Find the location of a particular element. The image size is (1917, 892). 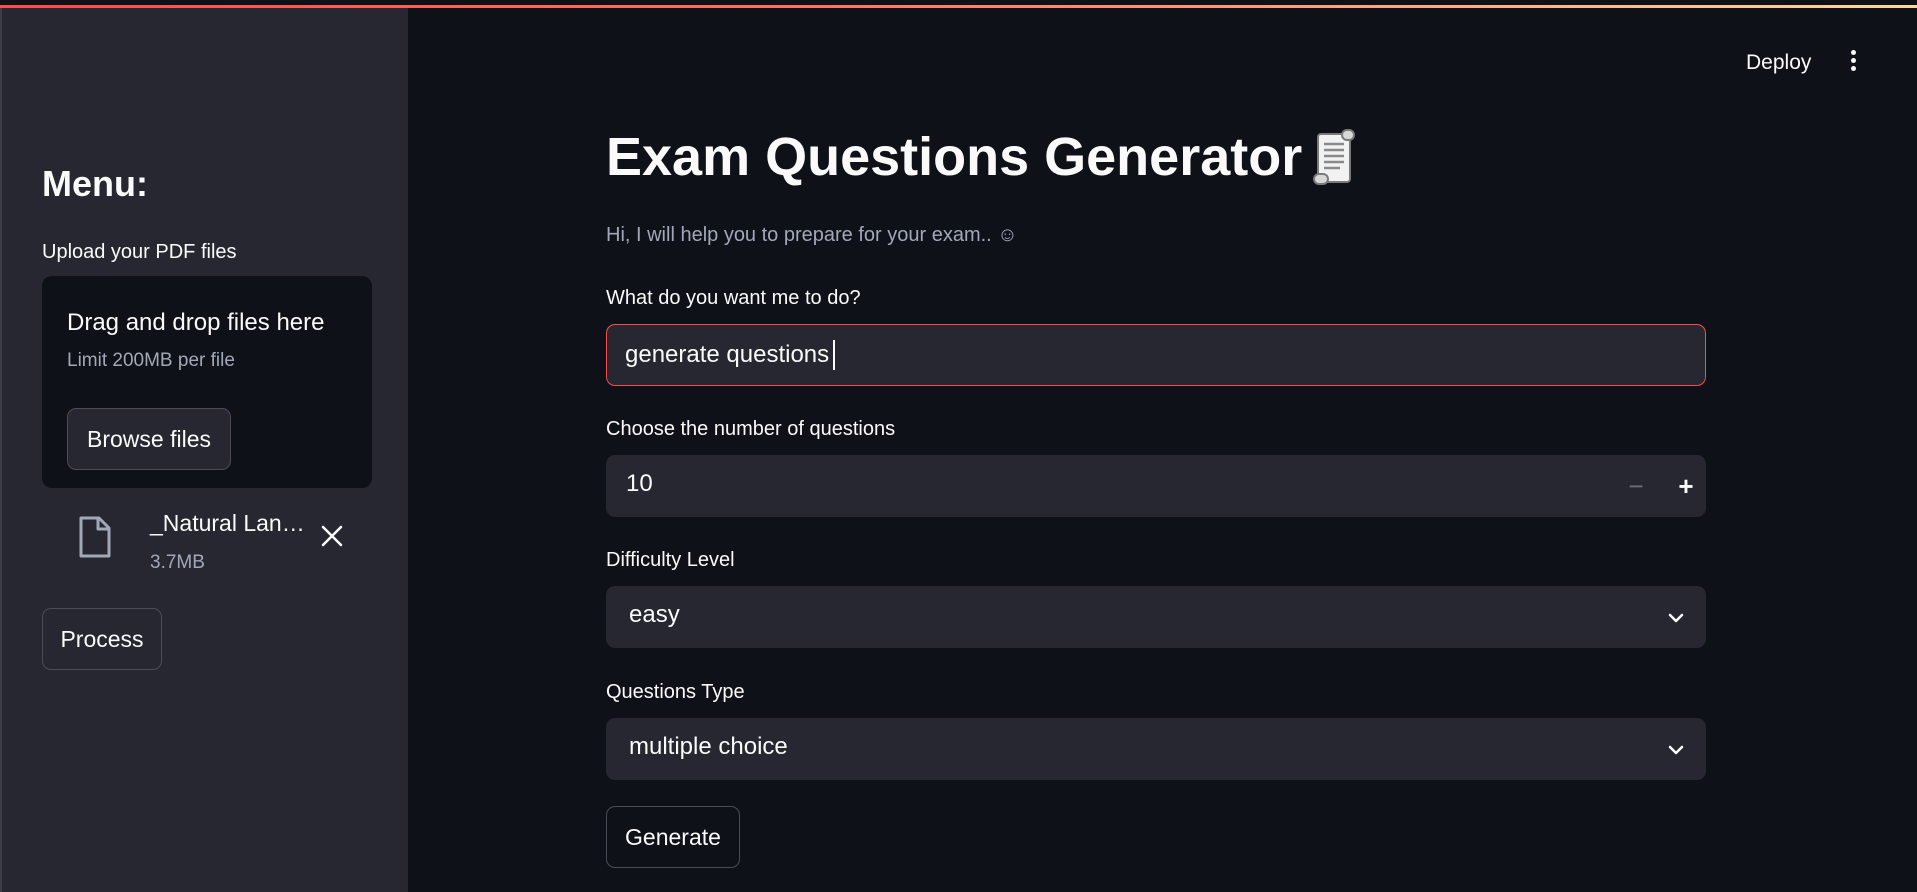

text-caret is located at coordinates (834, 355).